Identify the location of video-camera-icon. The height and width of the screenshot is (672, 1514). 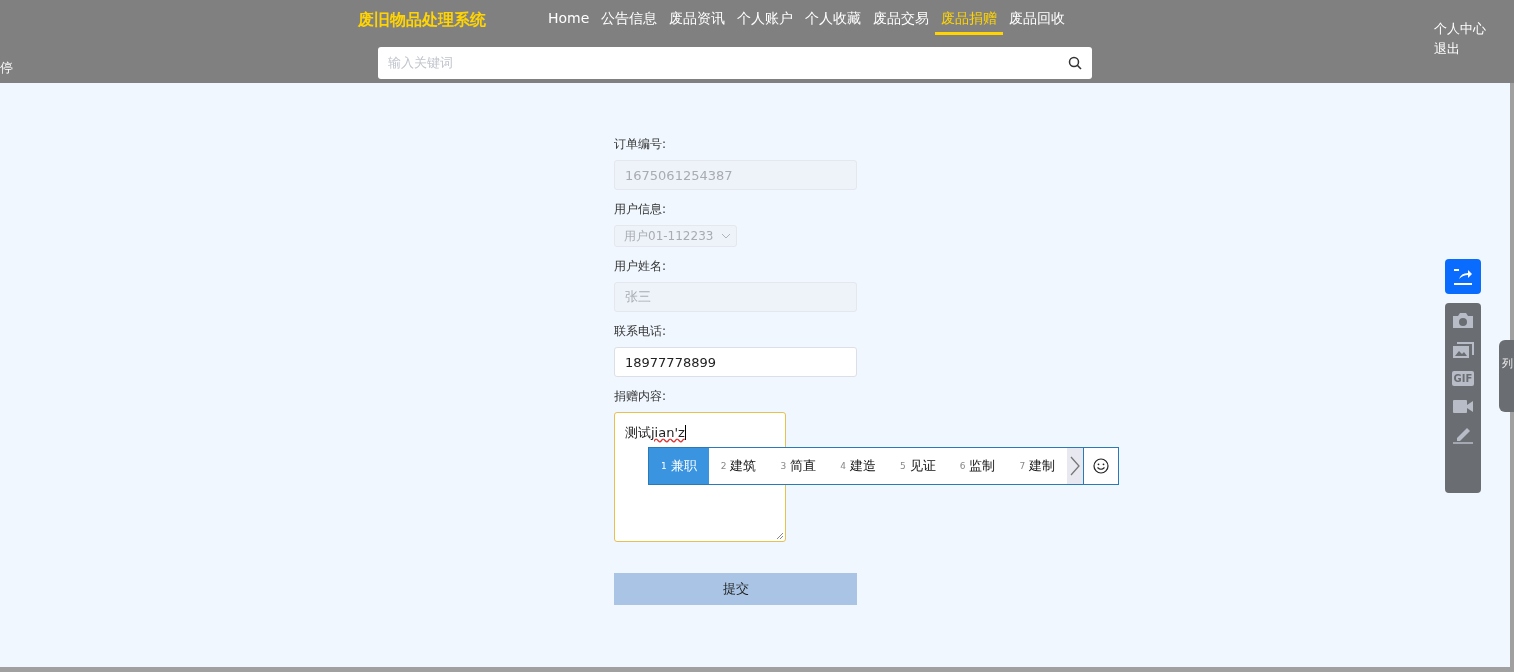
(1463, 406).